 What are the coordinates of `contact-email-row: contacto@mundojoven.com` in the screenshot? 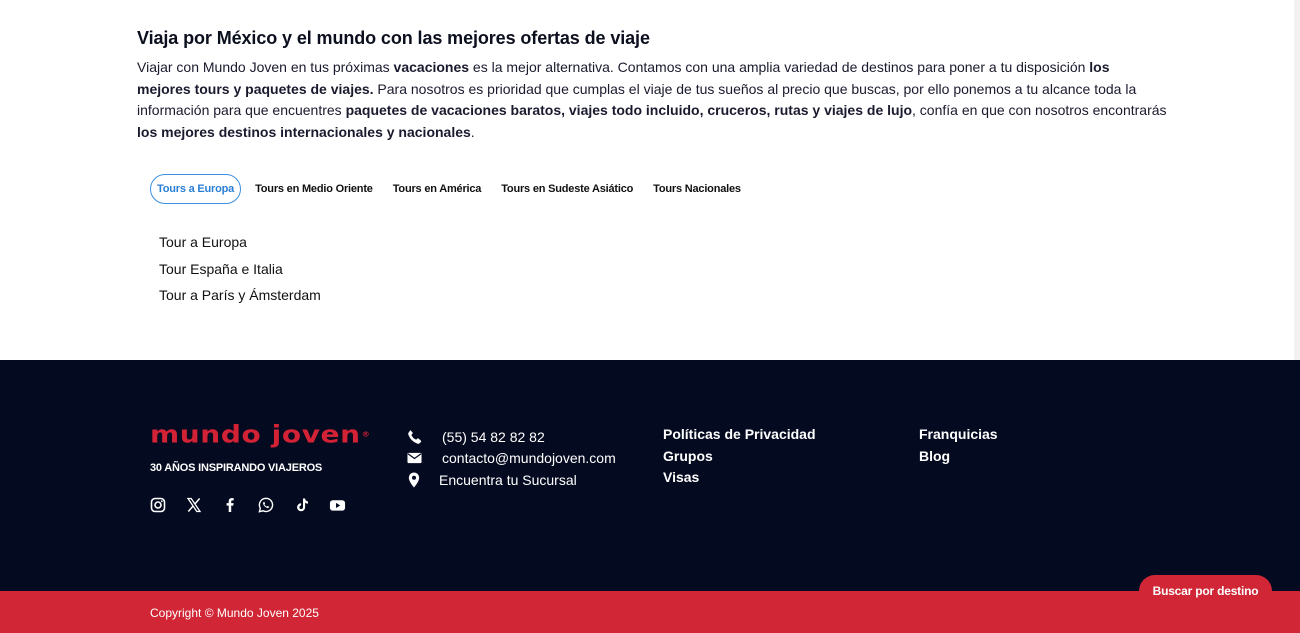 It's located at (511, 459).